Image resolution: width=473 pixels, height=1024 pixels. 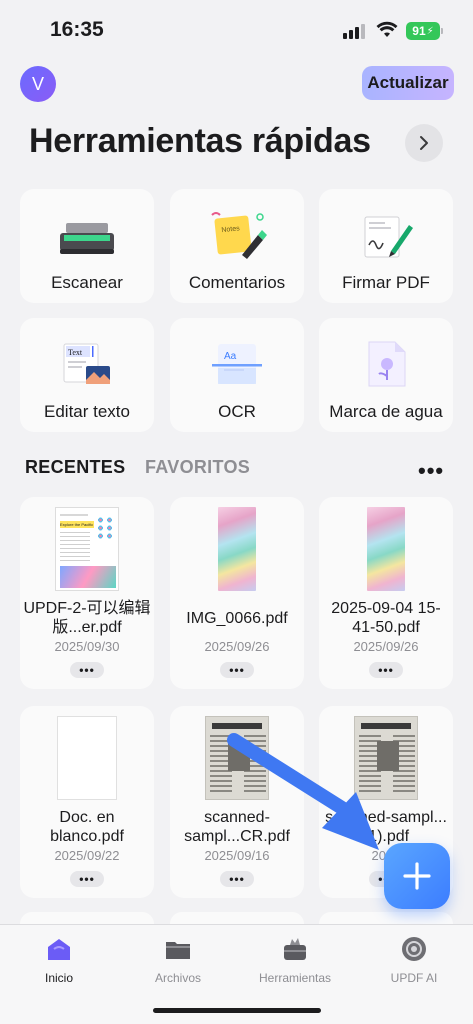 What do you see at coordinates (414, 949) in the screenshot?
I see `ai-icon` at bounding box center [414, 949].